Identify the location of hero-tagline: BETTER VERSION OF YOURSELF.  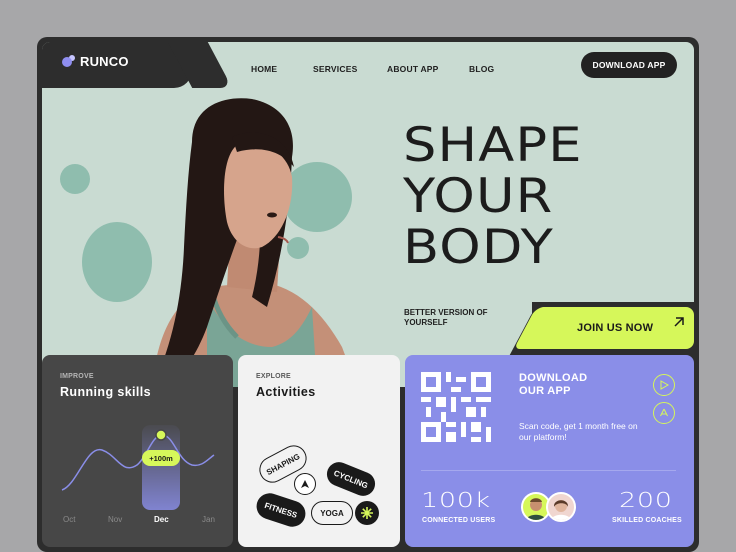
(446, 317).